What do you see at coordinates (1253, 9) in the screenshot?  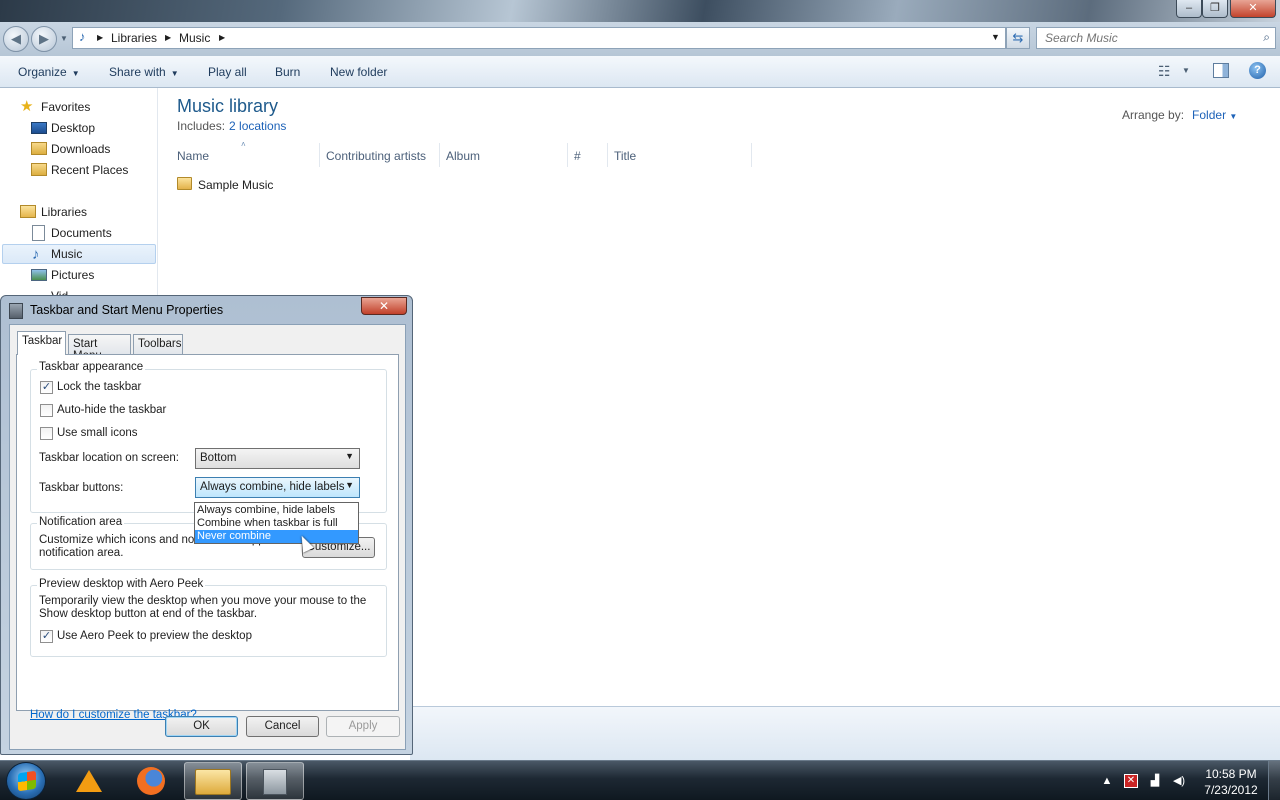 I see `close-button: ✕` at bounding box center [1253, 9].